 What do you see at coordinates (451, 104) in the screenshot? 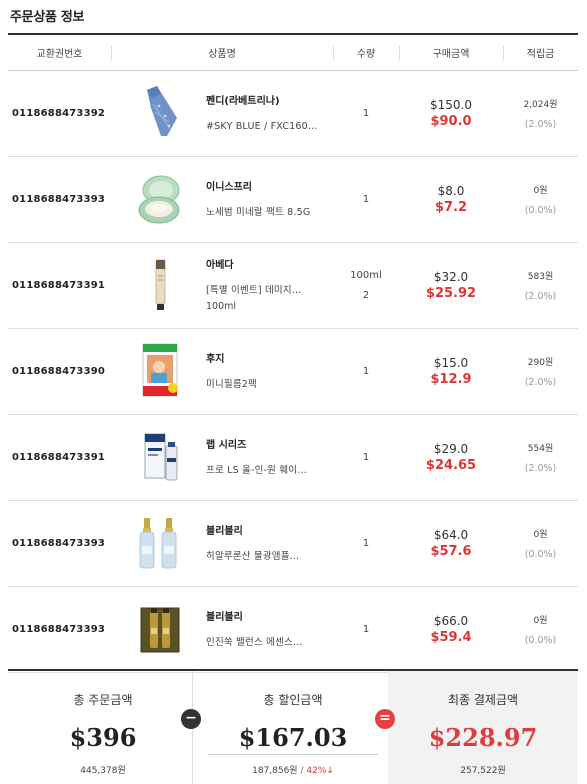
I see `original-price: $150.0` at bounding box center [451, 104].